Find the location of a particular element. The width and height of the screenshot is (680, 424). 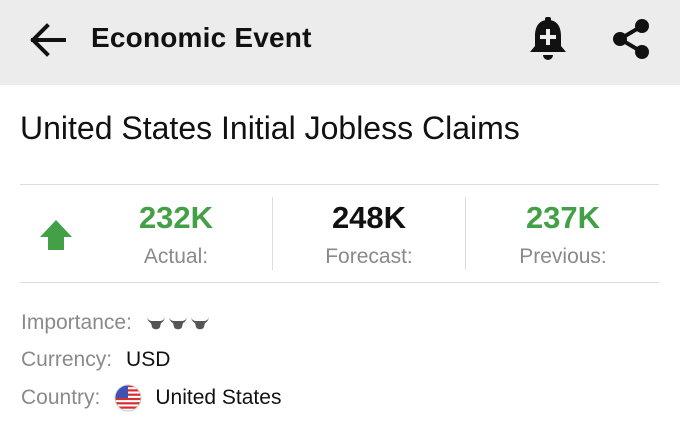

bell-plus-icon is located at coordinates (548, 38).